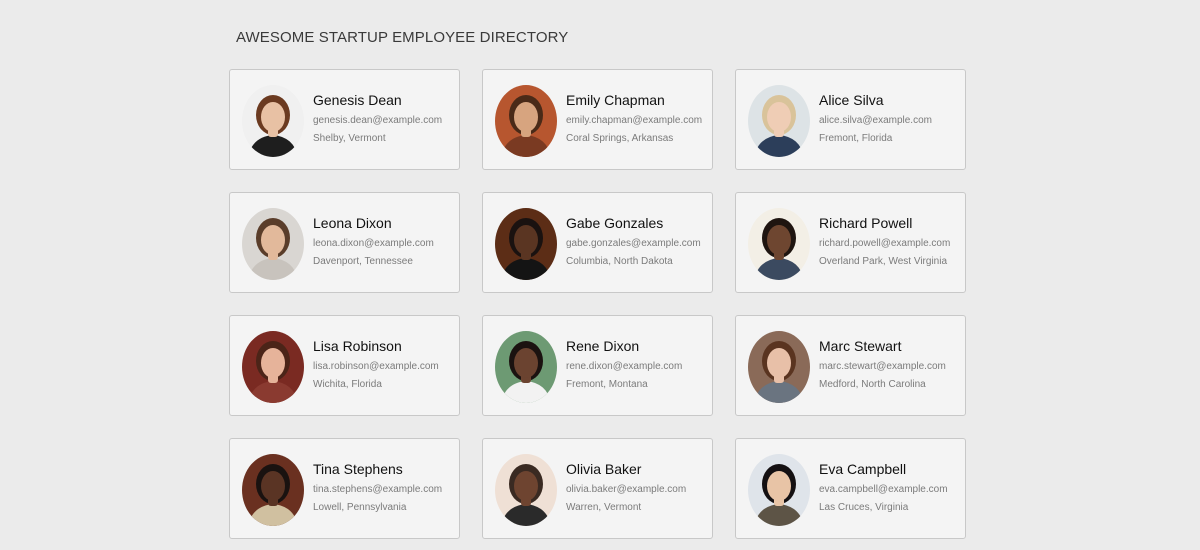 The height and width of the screenshot is (550, 1200). Describe the element at coordinates (882, 366) in the screenshot. I see `employee-email: marc.stewart@example.com` at that location.